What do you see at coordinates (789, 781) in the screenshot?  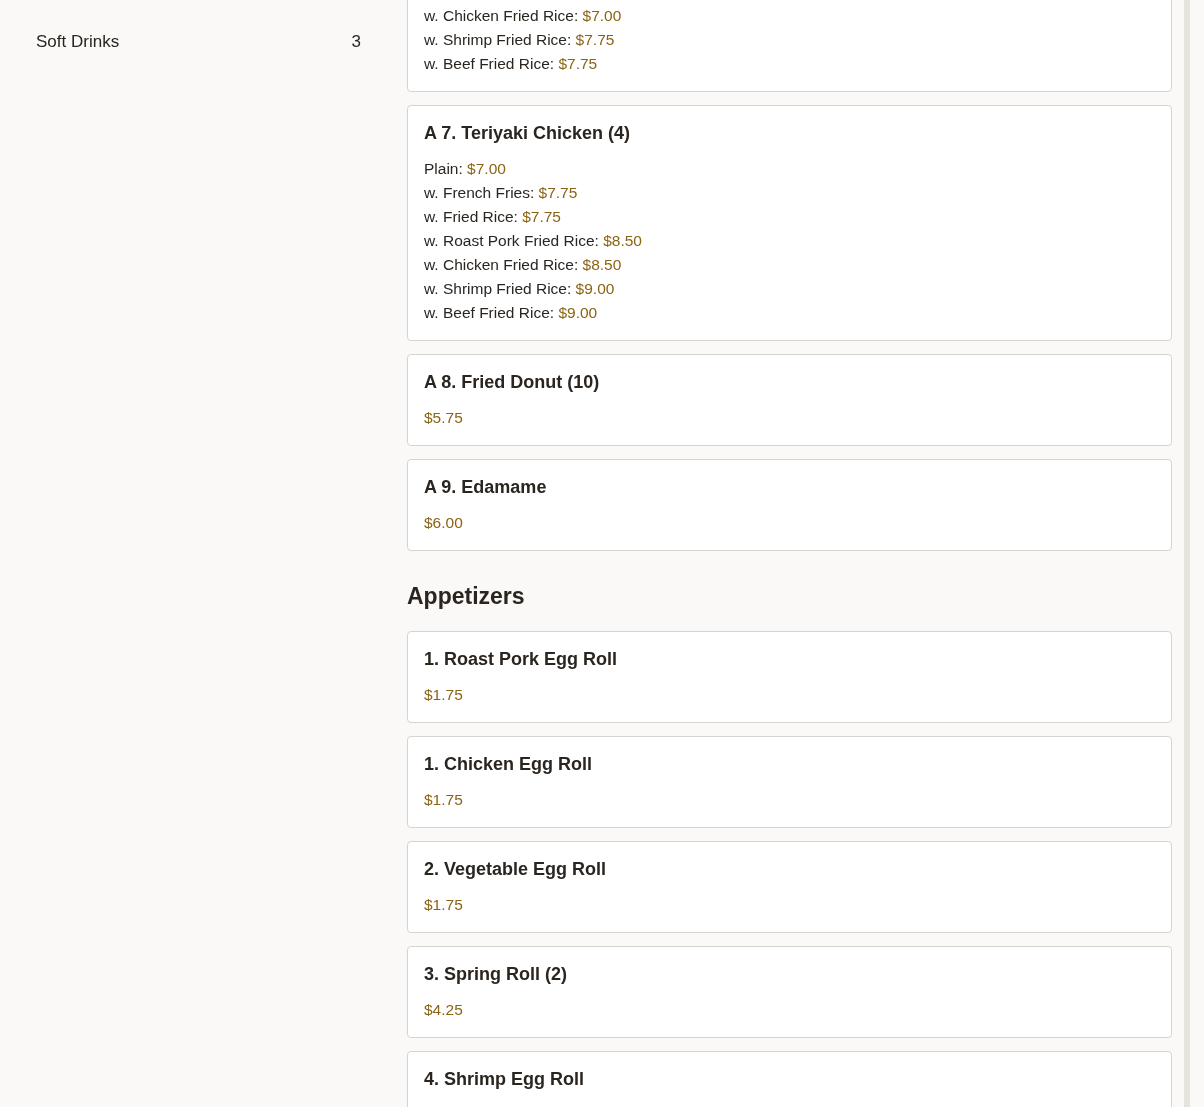 I see `menu-item-card: 1. Chicken Egg Roll $1.75` at bounding box center [789, 781].